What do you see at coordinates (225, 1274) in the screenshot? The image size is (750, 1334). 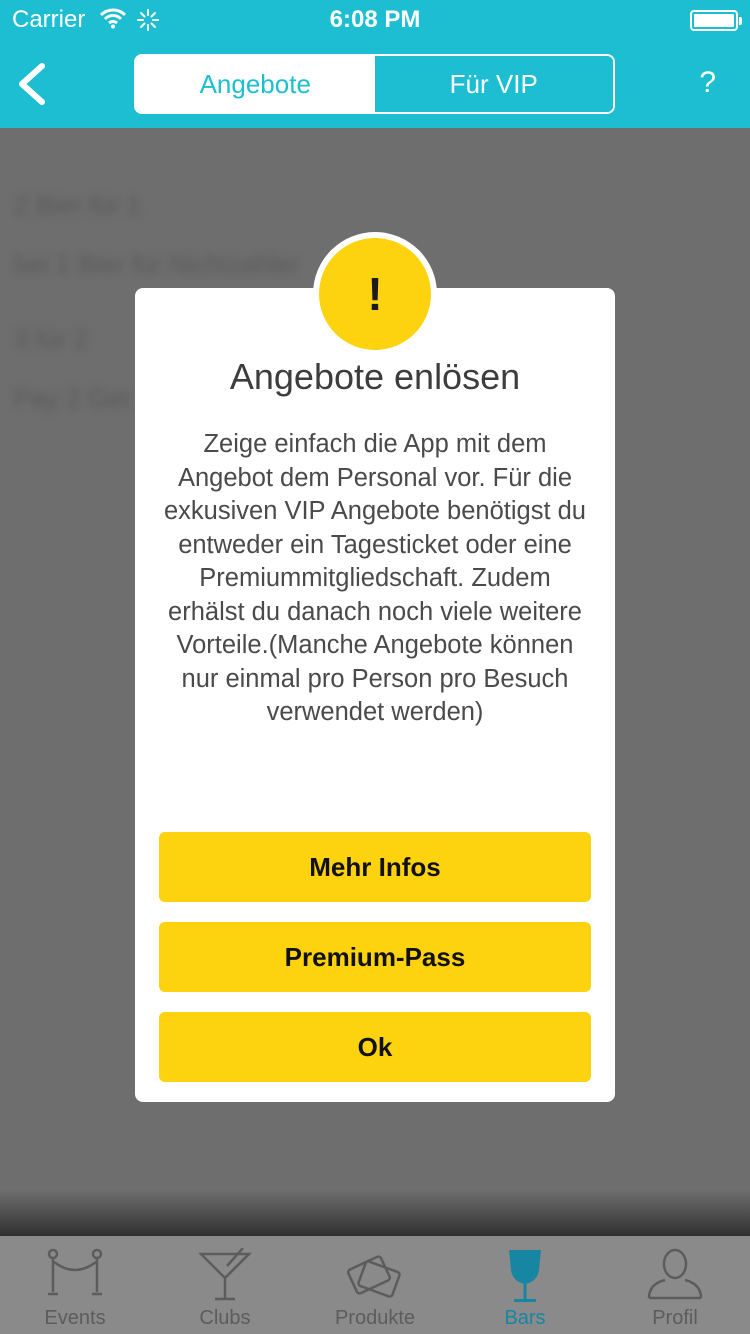 I see `cocktail-glass-icon` at bounding box center [225, 1274].